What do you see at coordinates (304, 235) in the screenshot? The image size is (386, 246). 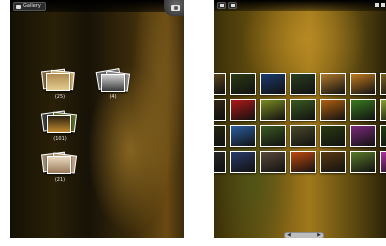 I see `scroll-scrubber: ◀ ▶` at bounding box center [304, 235].